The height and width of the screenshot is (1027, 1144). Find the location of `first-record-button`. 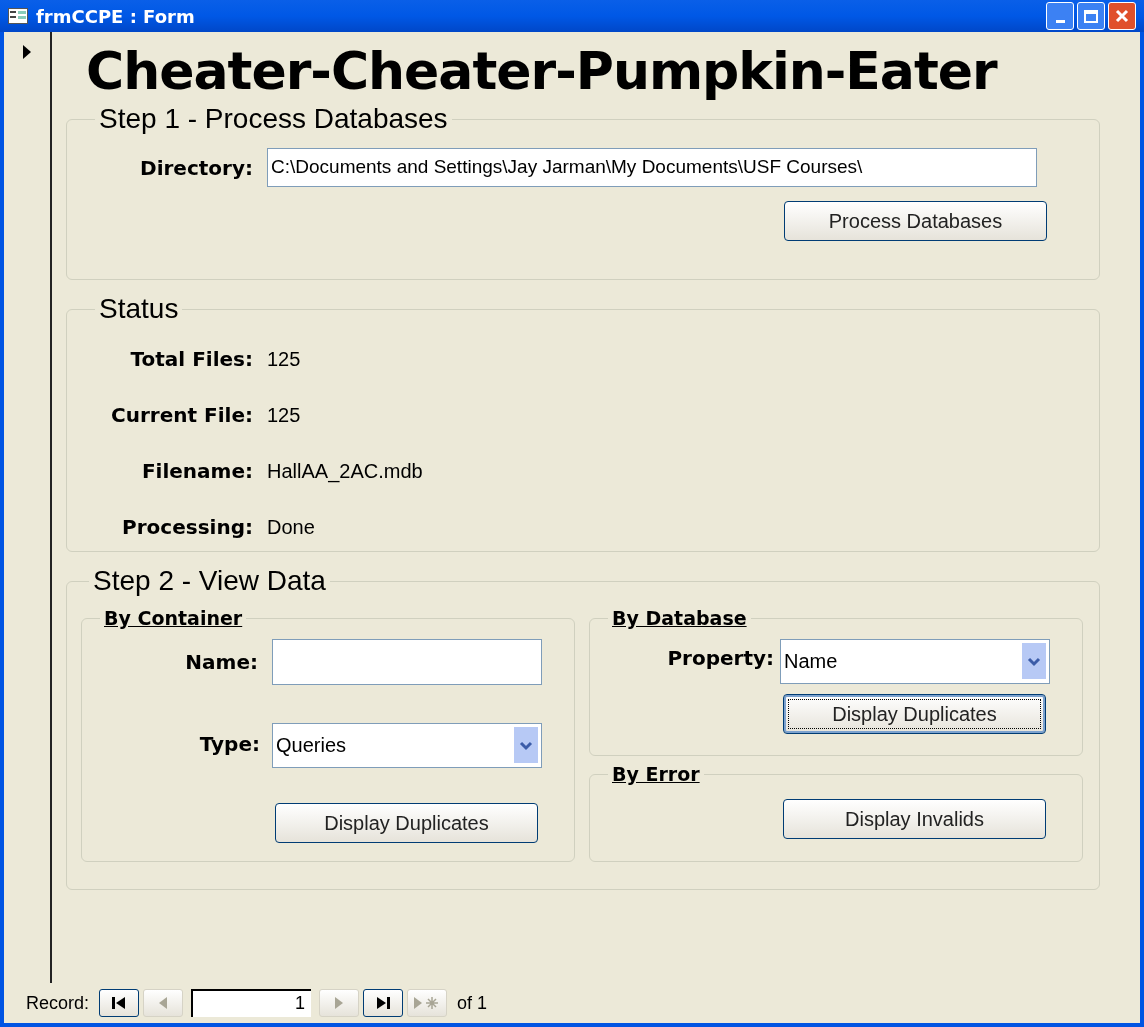

first-record-button is located at coordinates (119, 1003).